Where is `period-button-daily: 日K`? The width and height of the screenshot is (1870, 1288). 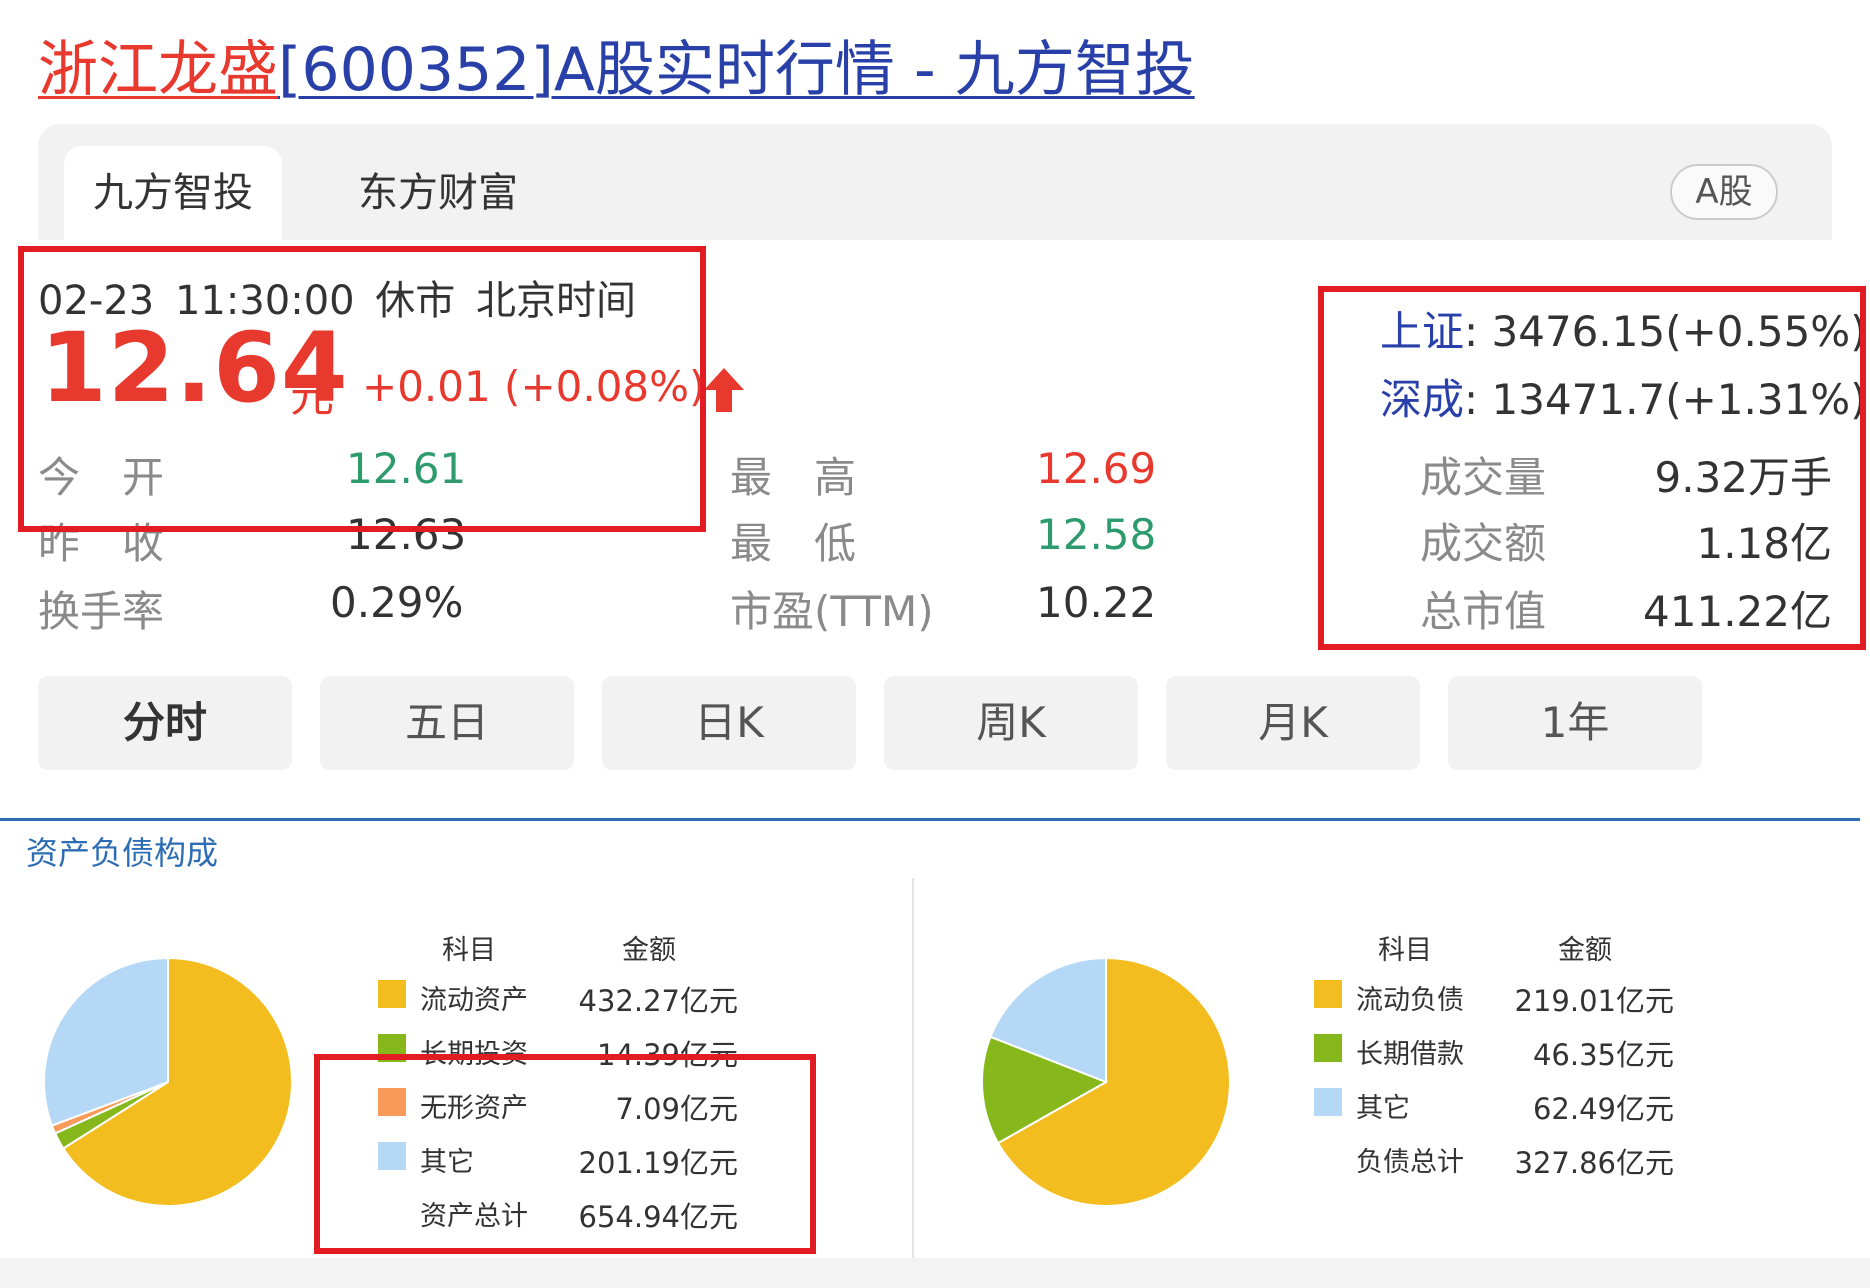
period-button-daily: 日K is located at coordinates (729, 723).